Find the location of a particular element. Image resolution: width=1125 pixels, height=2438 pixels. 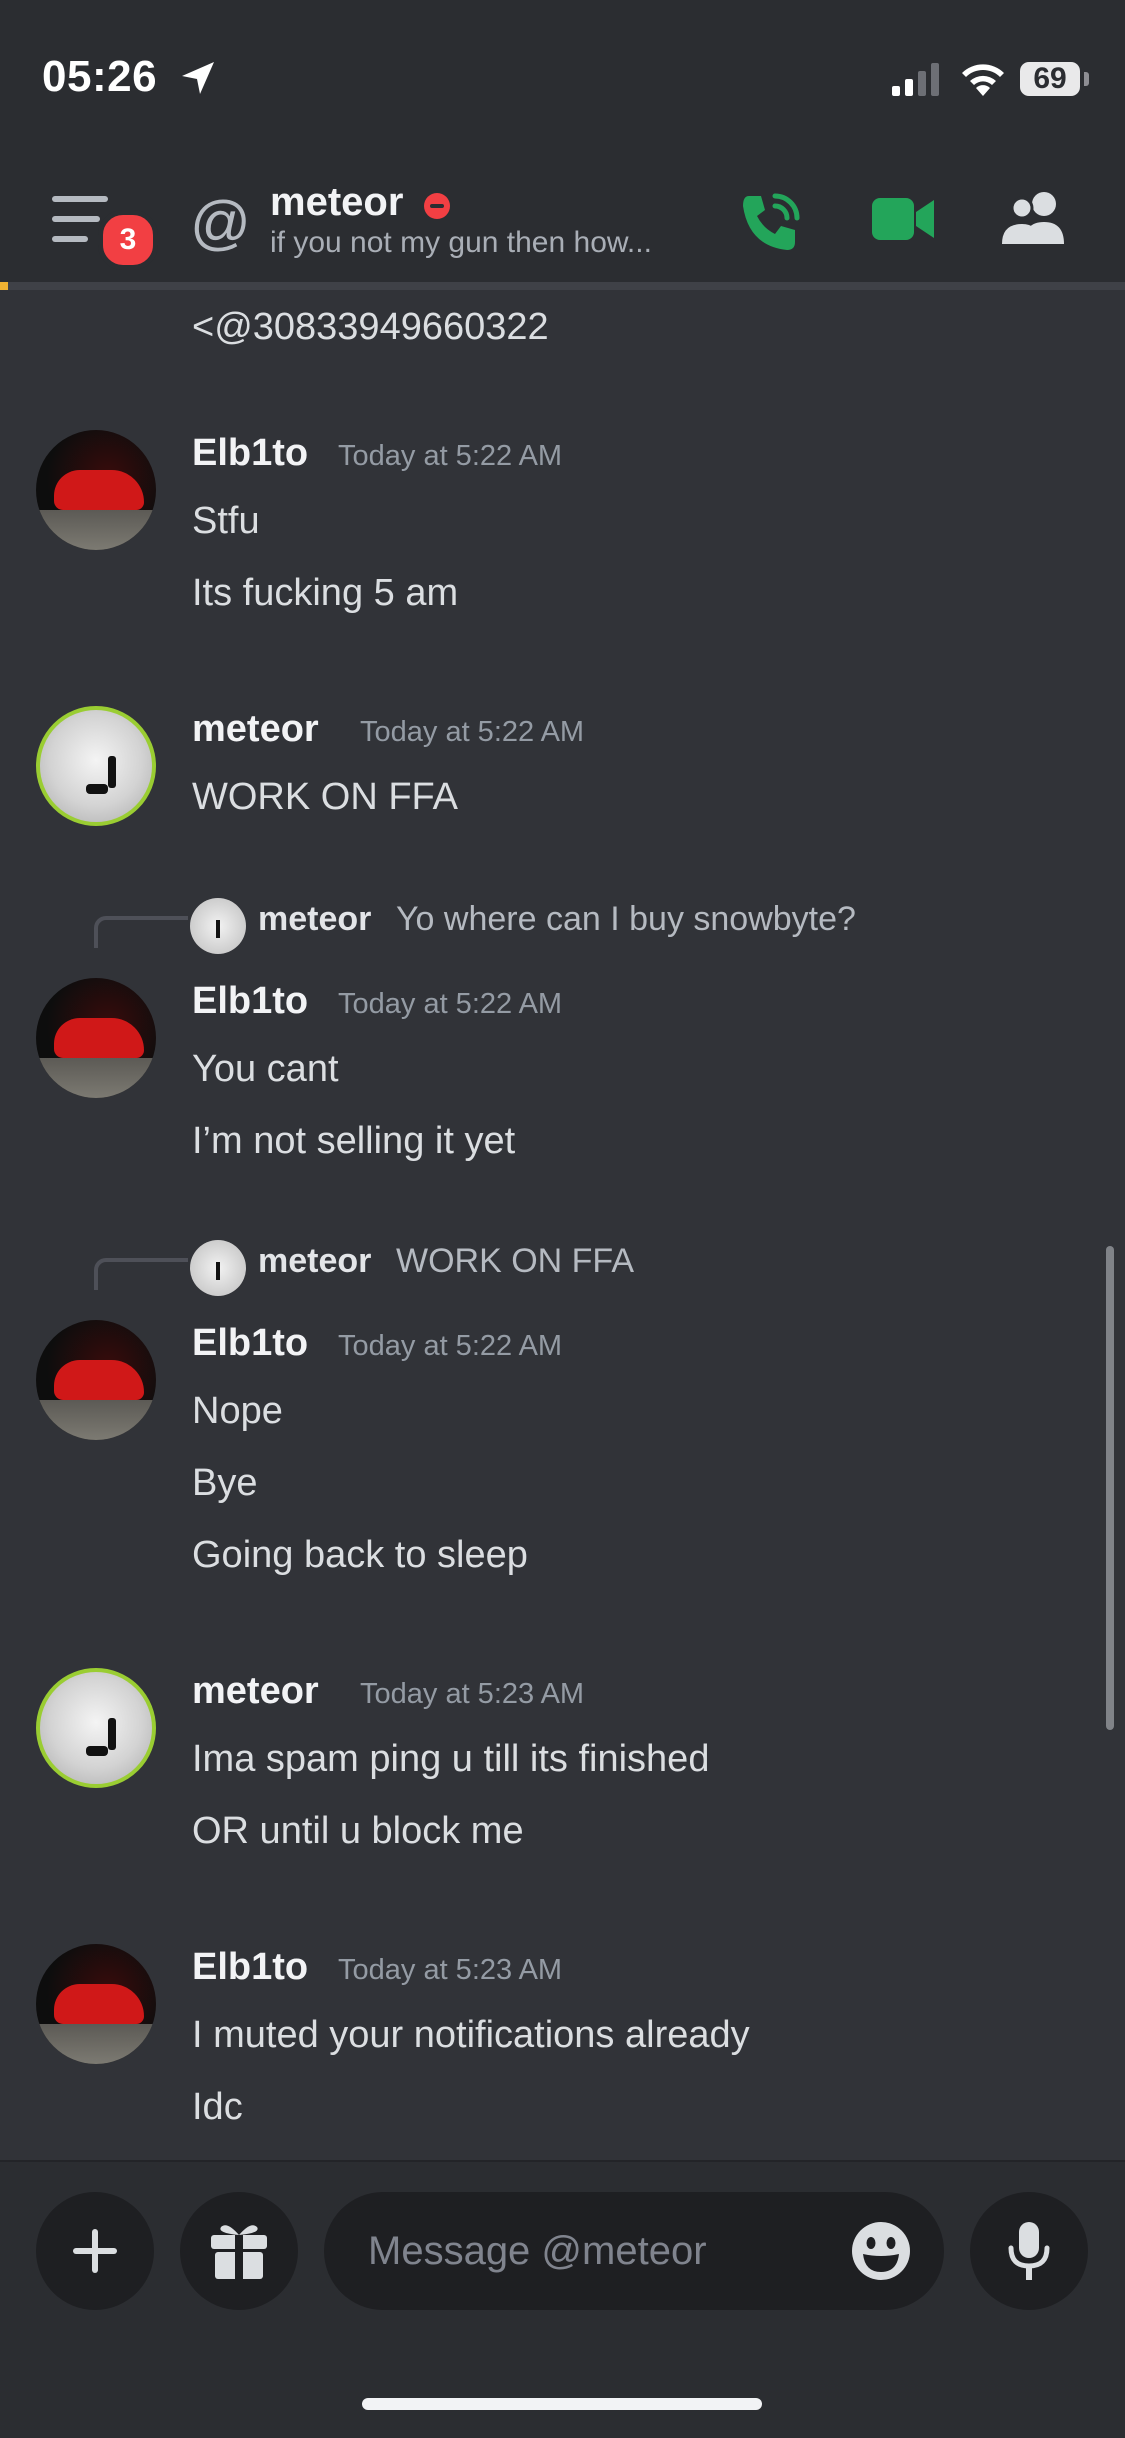

add-attachment-button is located at coordinates (95, 2251).